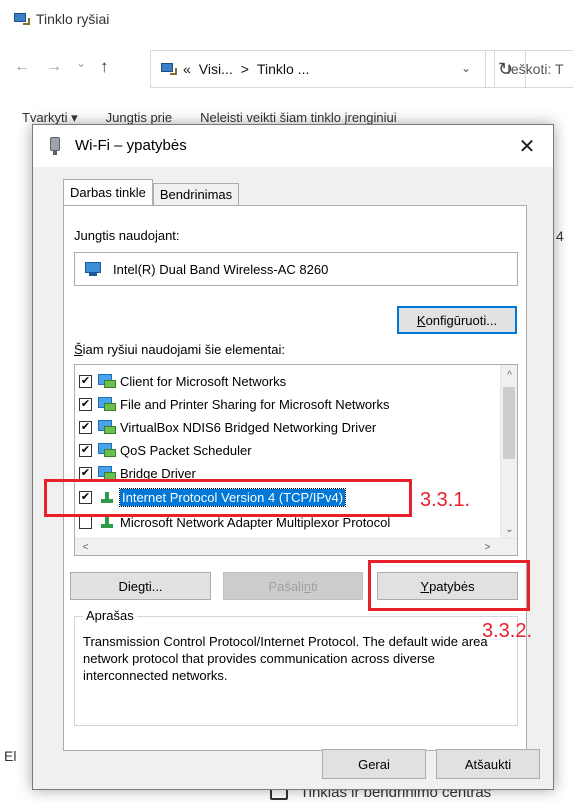 Image resolution: width=573 pixels, height=803 pixels. I want to click on tab-sharing: Bendrinimas, so click(196, 194).